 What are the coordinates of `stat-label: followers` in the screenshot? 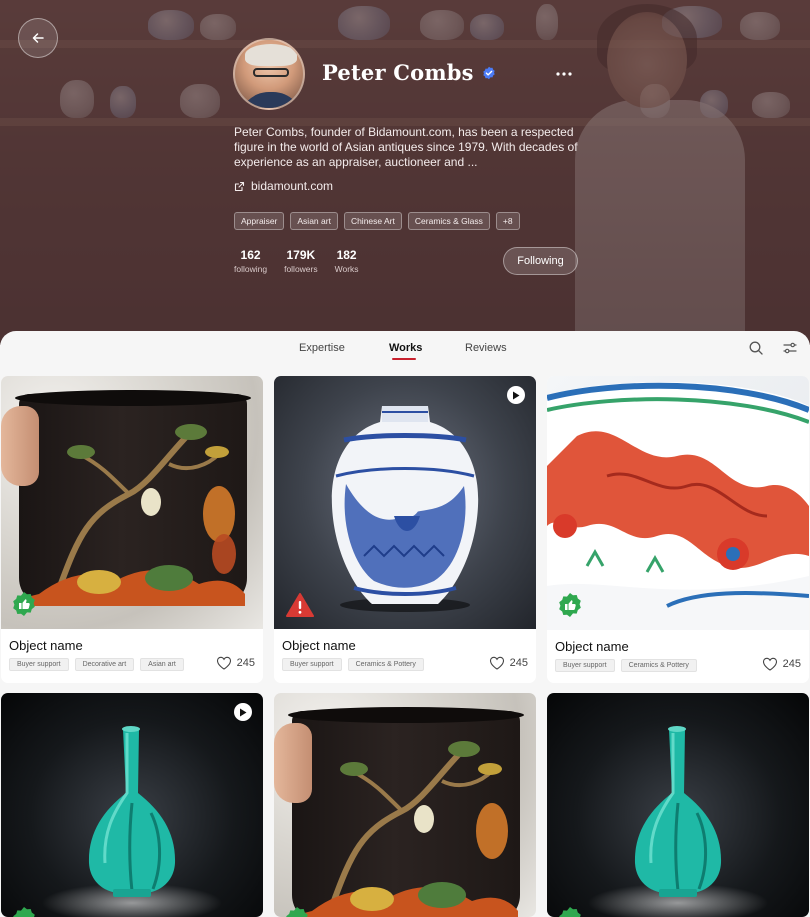 It's located at (301, 269).